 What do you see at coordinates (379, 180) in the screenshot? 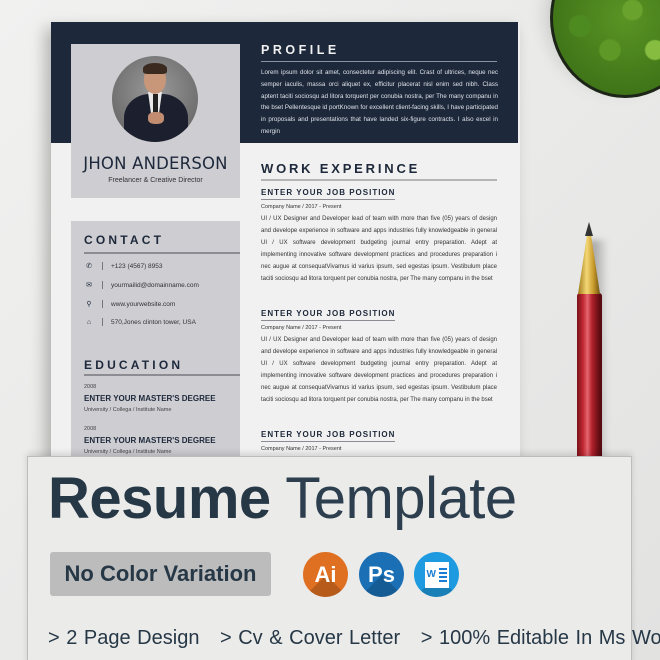
I see `work-experience-divider` at bounding box center [379, 180].